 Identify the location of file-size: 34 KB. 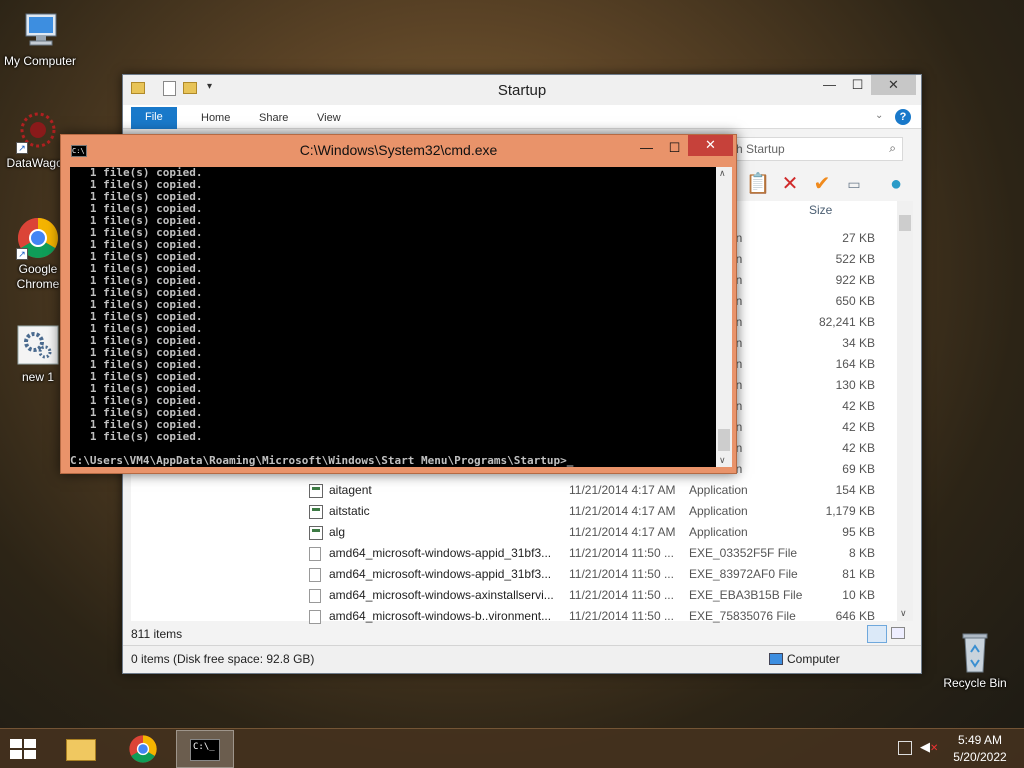
(858, 343).